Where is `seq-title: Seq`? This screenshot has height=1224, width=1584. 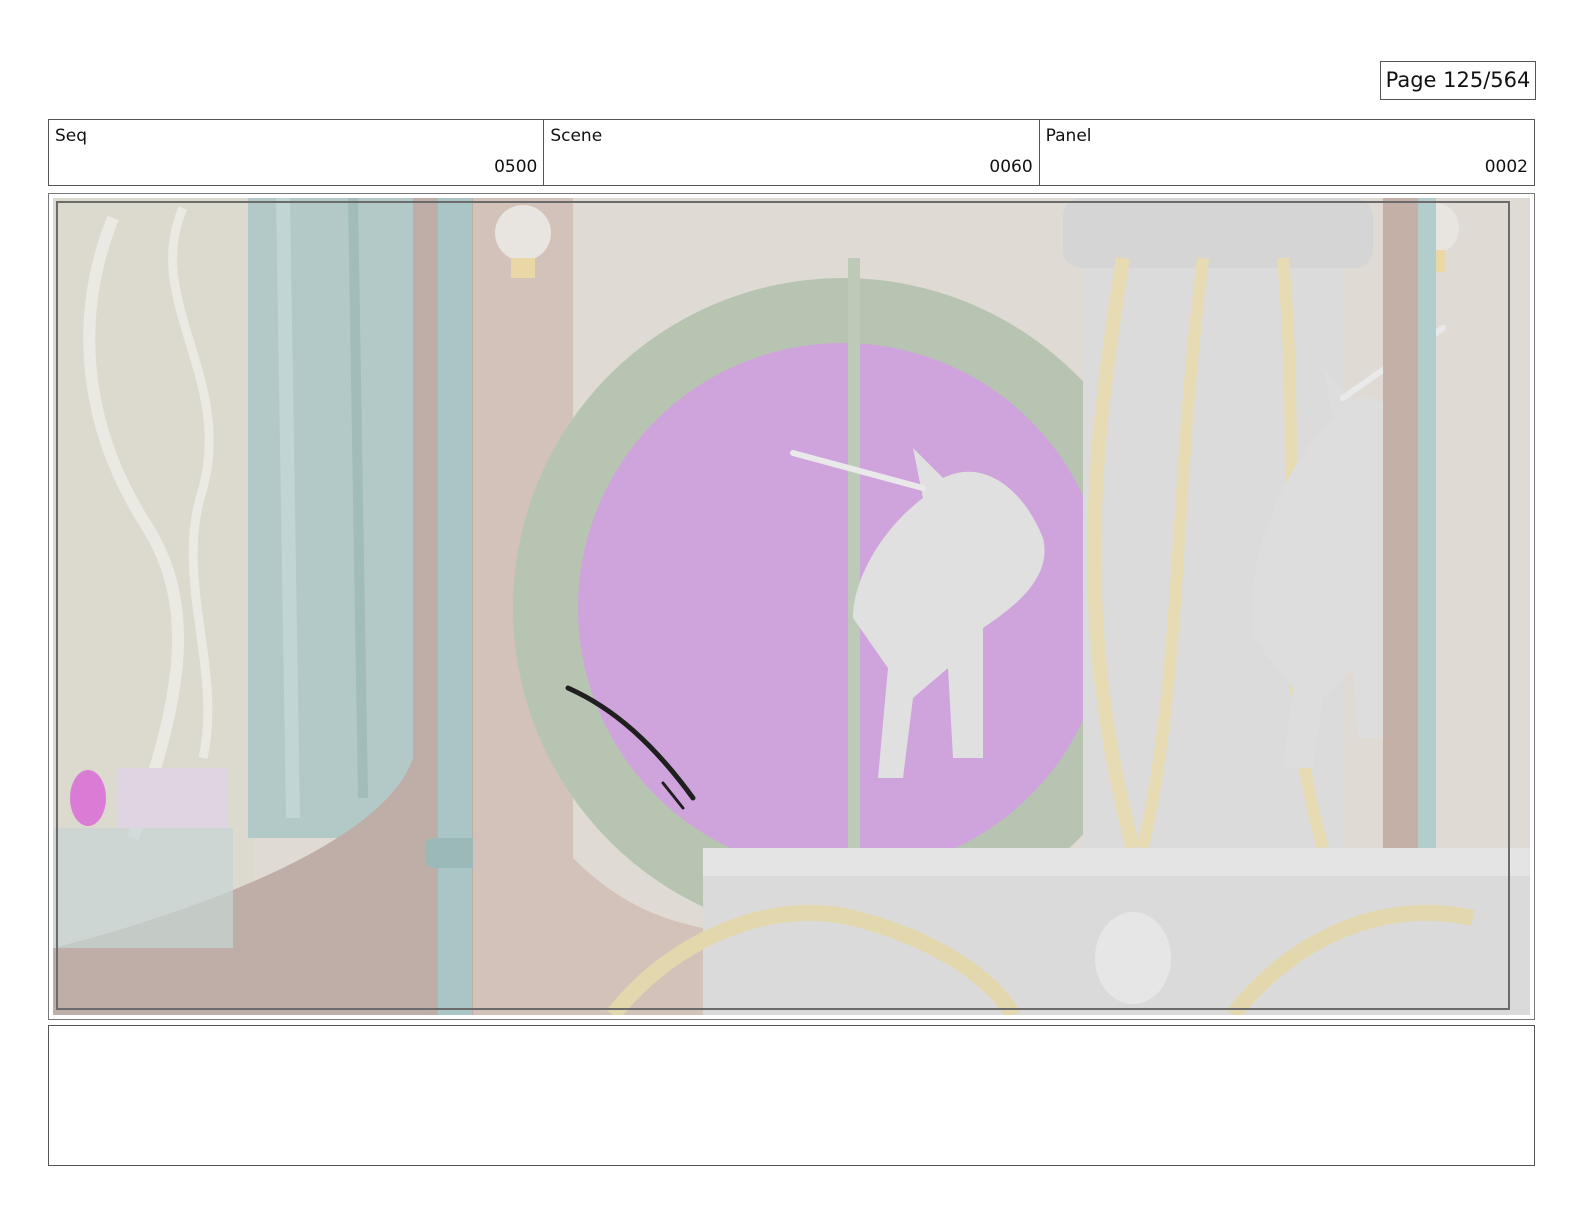
seq-title: Seq is located at coordinates (71, 136).